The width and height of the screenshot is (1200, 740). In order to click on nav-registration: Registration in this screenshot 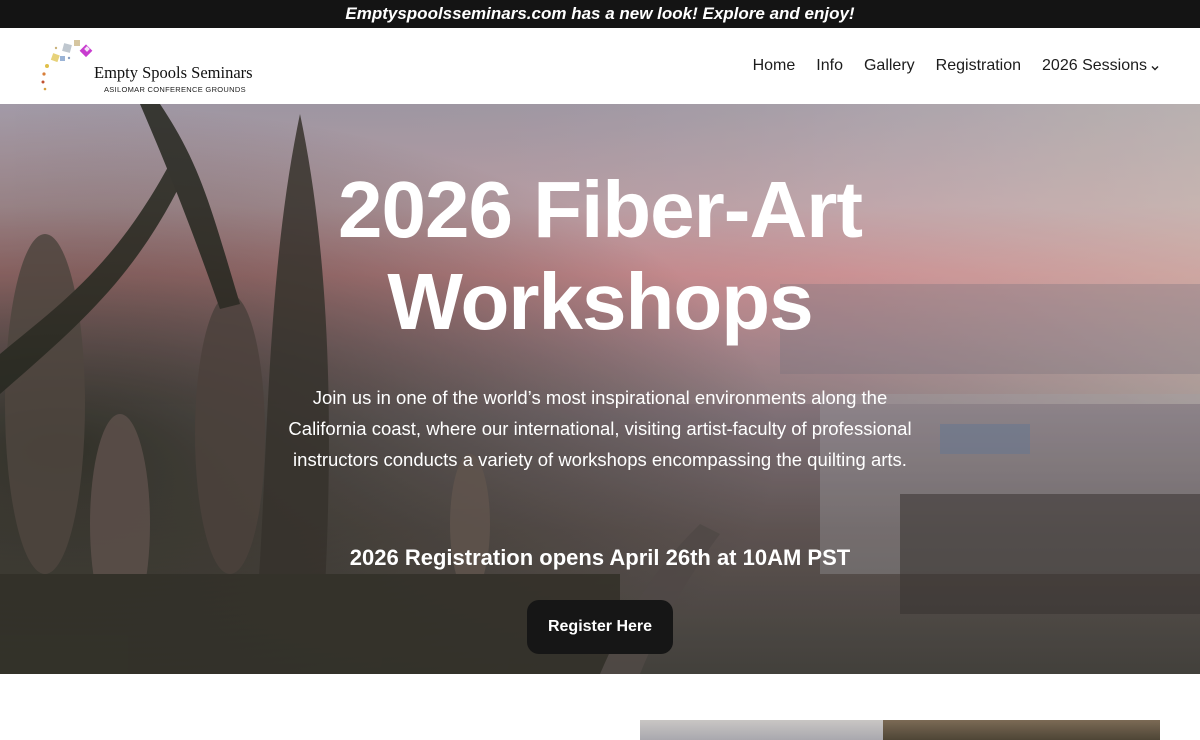, I will do `click(978, 66)`.